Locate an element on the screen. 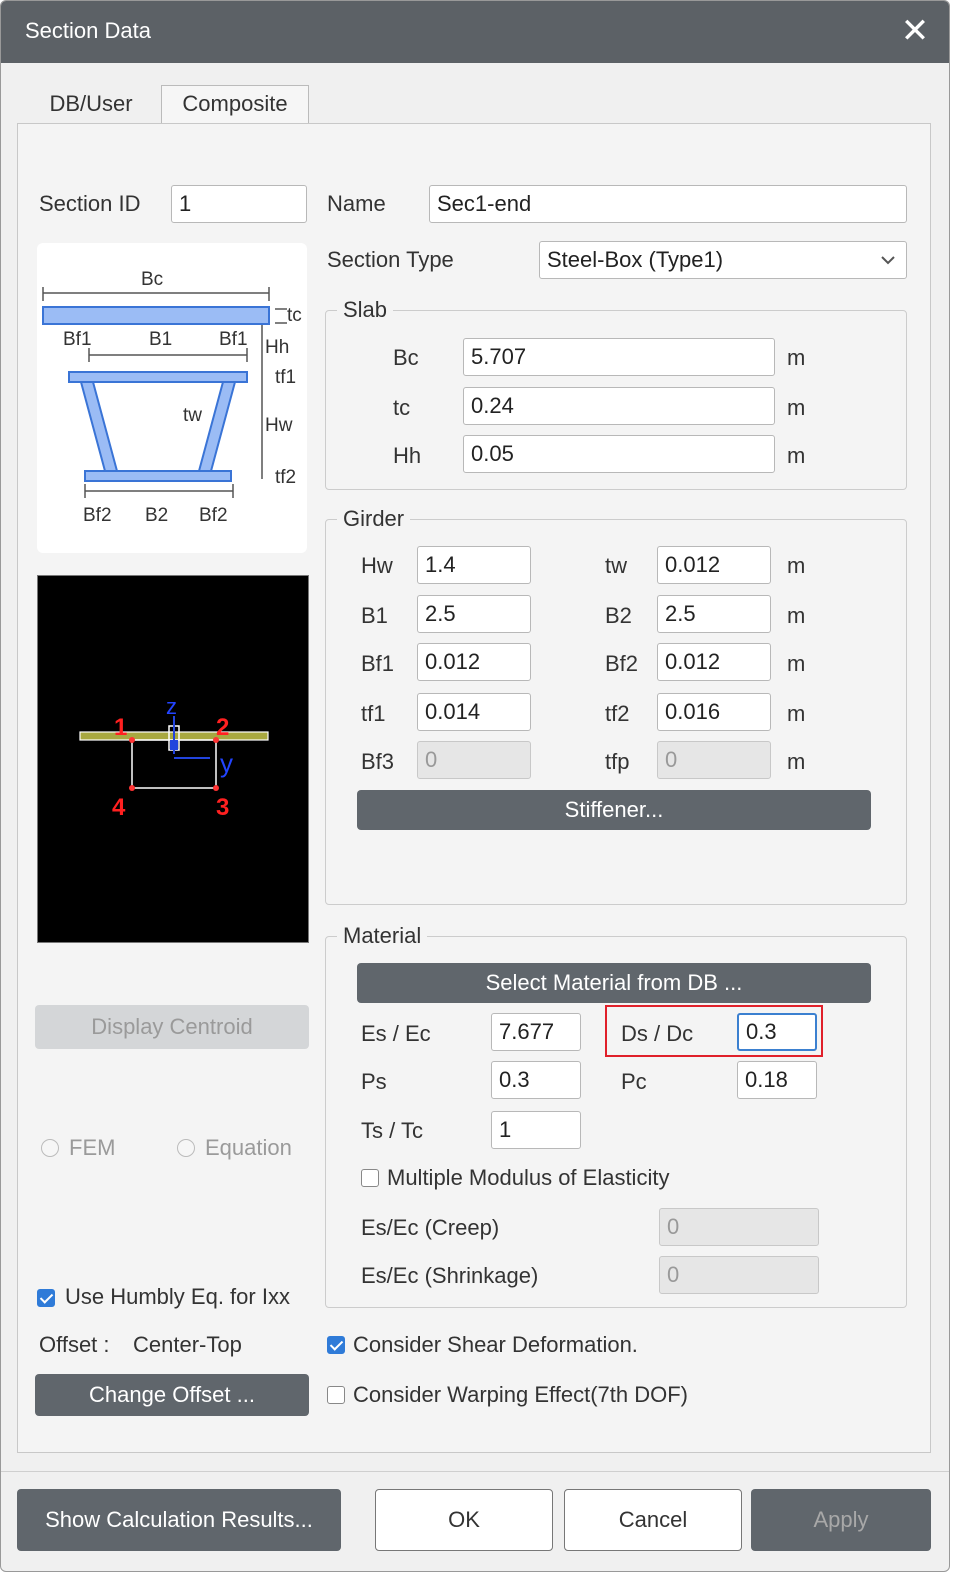 The width and height of the screenshot is (954, 1578). slab-hh-unit: m is located at coordinates (796, 455).